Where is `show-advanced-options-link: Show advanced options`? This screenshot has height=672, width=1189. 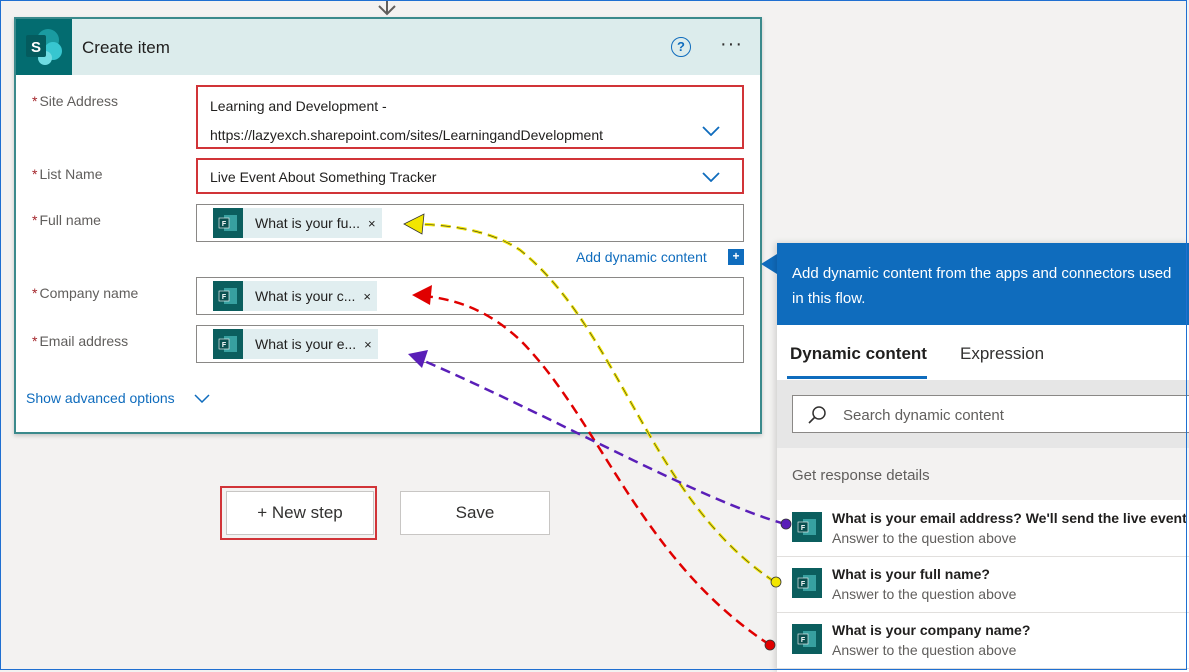
show-advanced-options-link: Show advanced options is located at coordinates (100, 398).